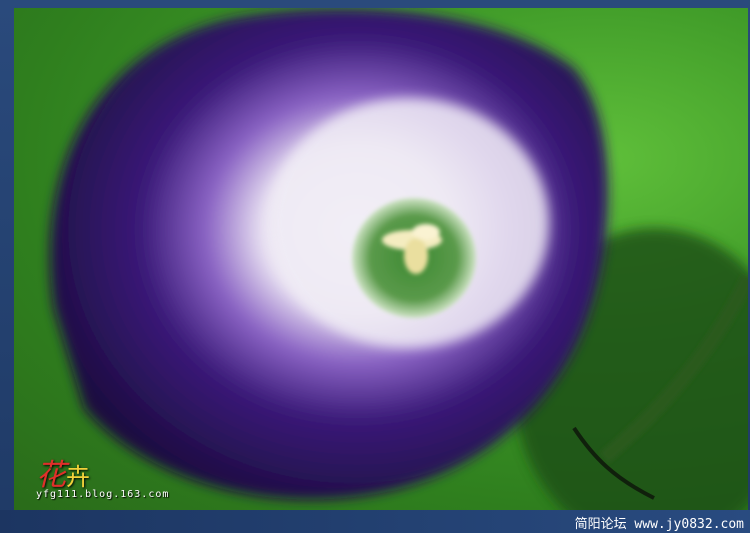 The image size is (750, 533). Describe the element at coordinates (600, 524) in the screenshot. I see `forum-name: 简阳论坛` at that location.